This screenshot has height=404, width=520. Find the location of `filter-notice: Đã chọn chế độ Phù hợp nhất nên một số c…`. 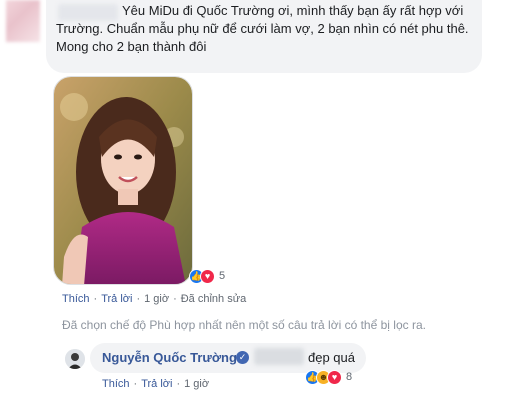

filter-notice: Đã chọn chế độ Phù hợp nhất nên một số c… is located at coordinates (244, 325).